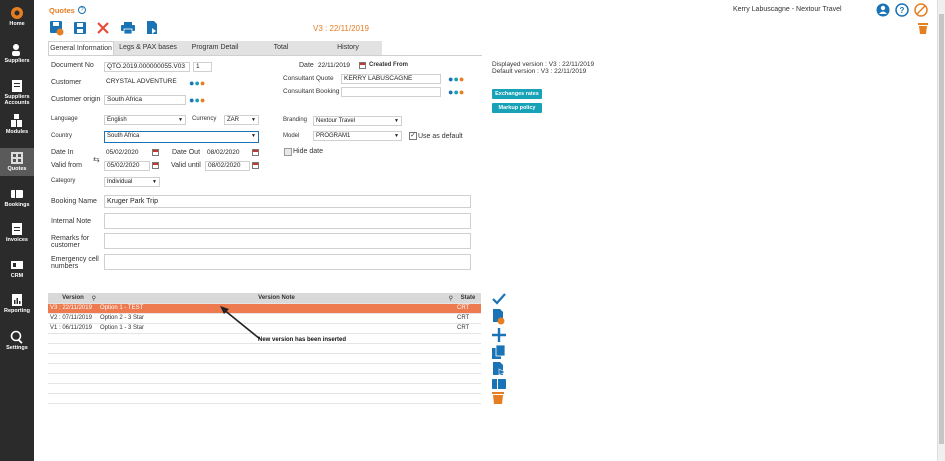  What do you see at coordinates (308, 78) in the screenshot?
I see `consultant-quote-label: Consultant Quote` at bounding box center [308, 78].